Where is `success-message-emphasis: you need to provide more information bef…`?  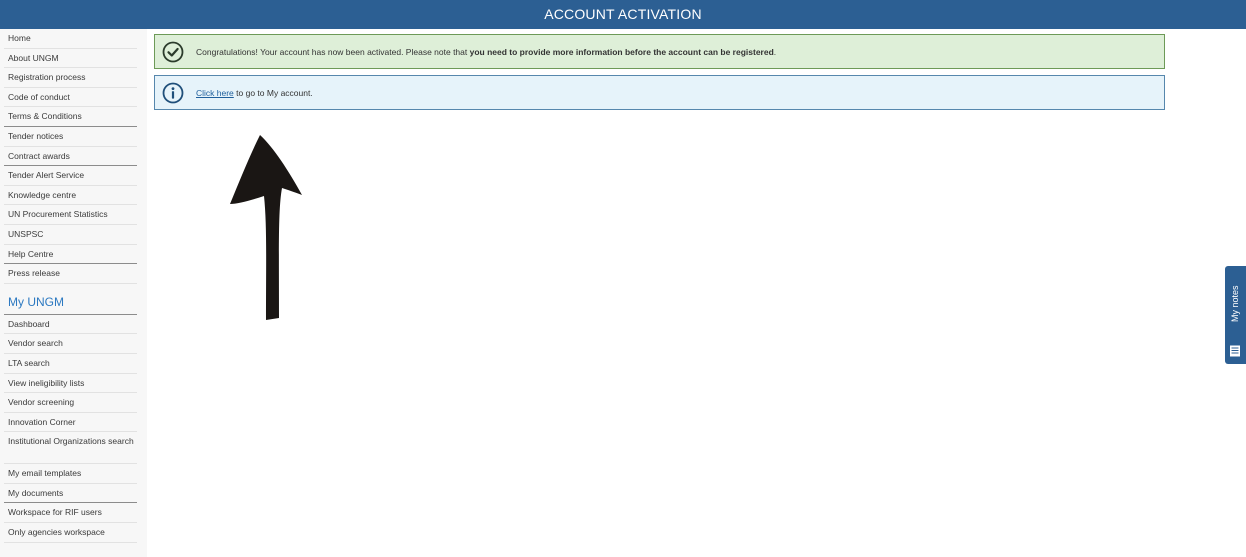 success-message-emphasis: you need to provide more information bef… is located at coordinates (621, 51).